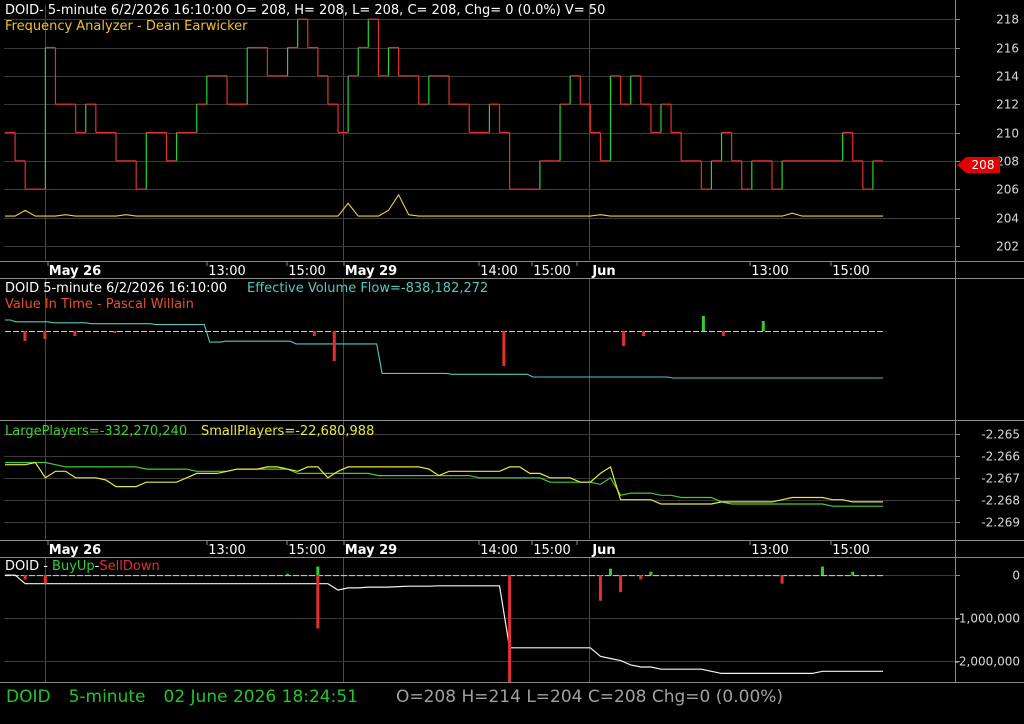 This screenshot has width=1024, height=724. Describe the element at coordinates (1000, 501) in the screenshot. I see `players-tick-label: -2.268` at that location.